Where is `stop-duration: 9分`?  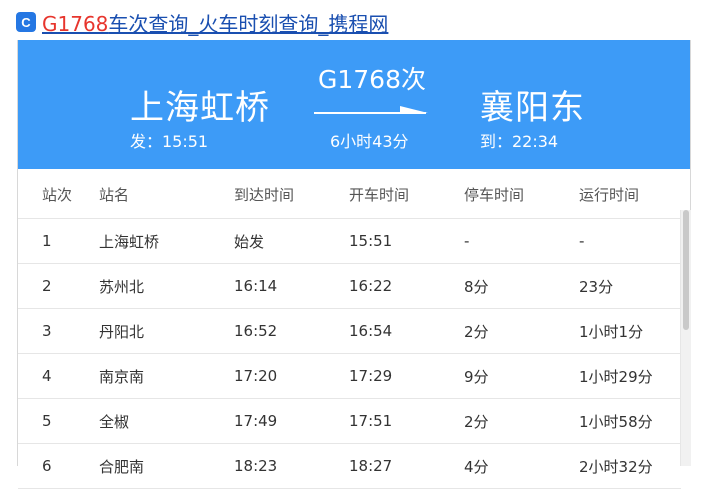 stop-duration: 9分 is located at coordinates (520, 376).